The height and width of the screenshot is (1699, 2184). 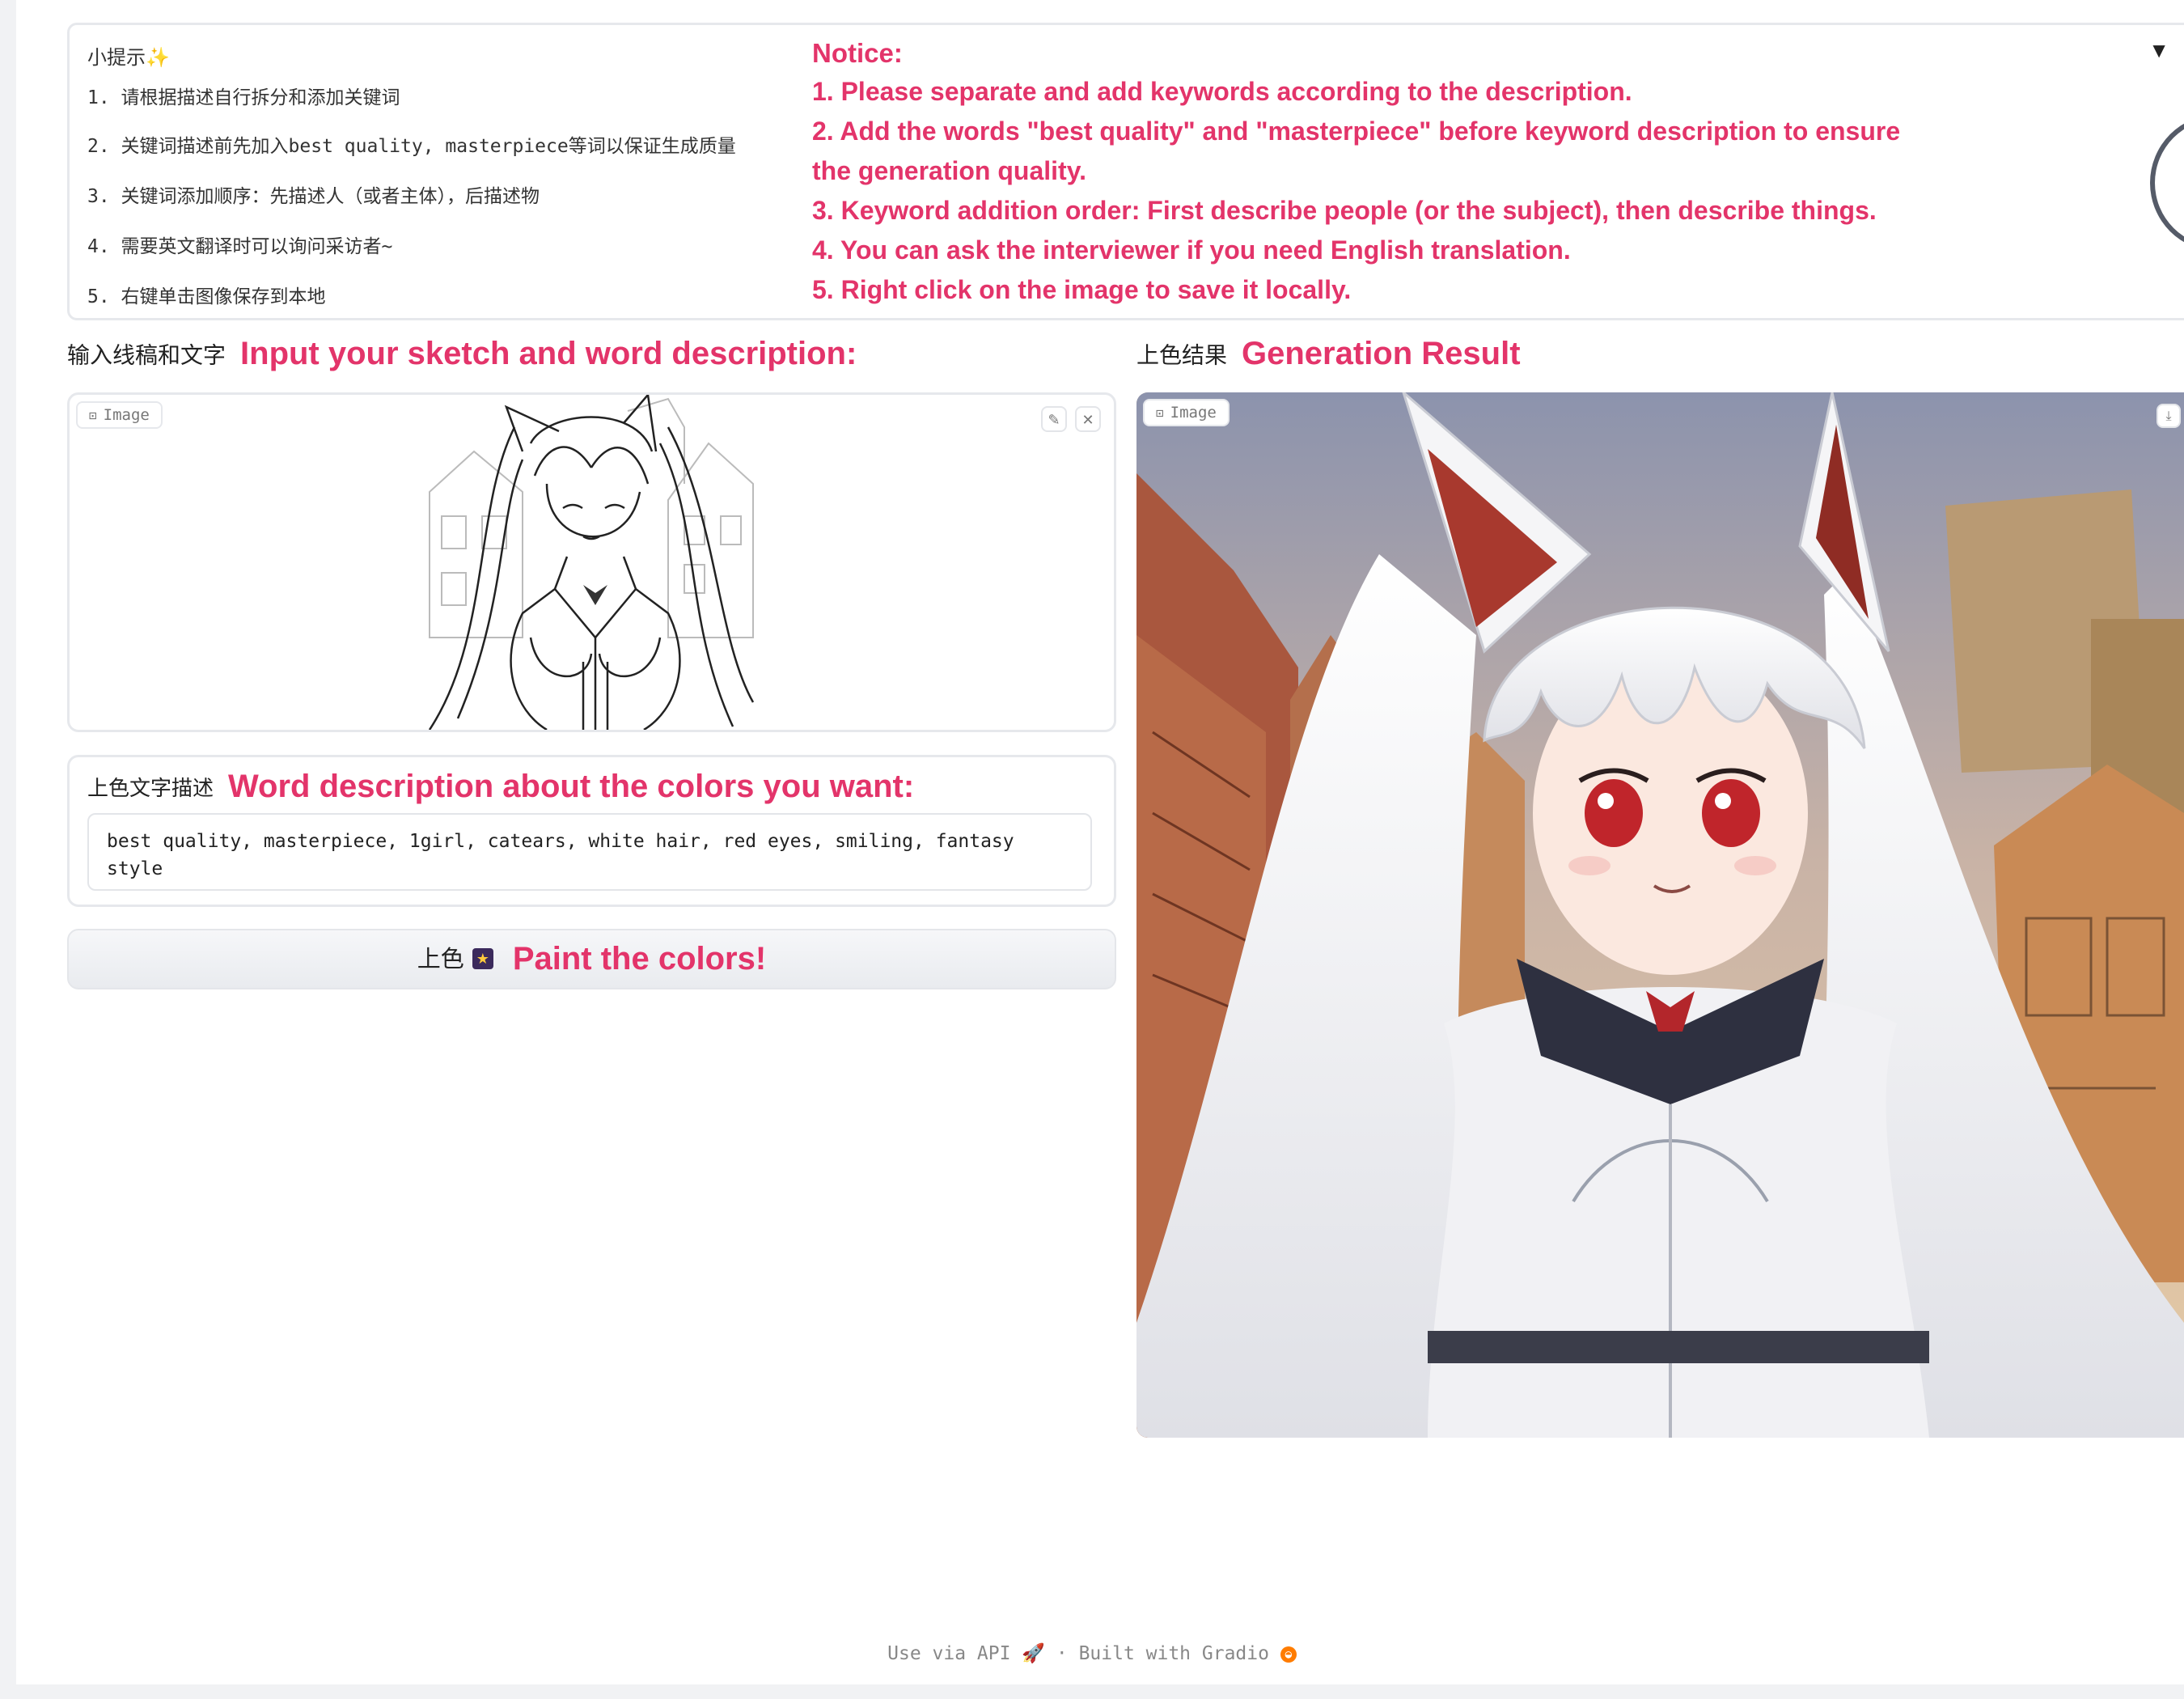 I want to click on built-with-gradio-link: Built with Gradio, so click(x=1174, y=1653).